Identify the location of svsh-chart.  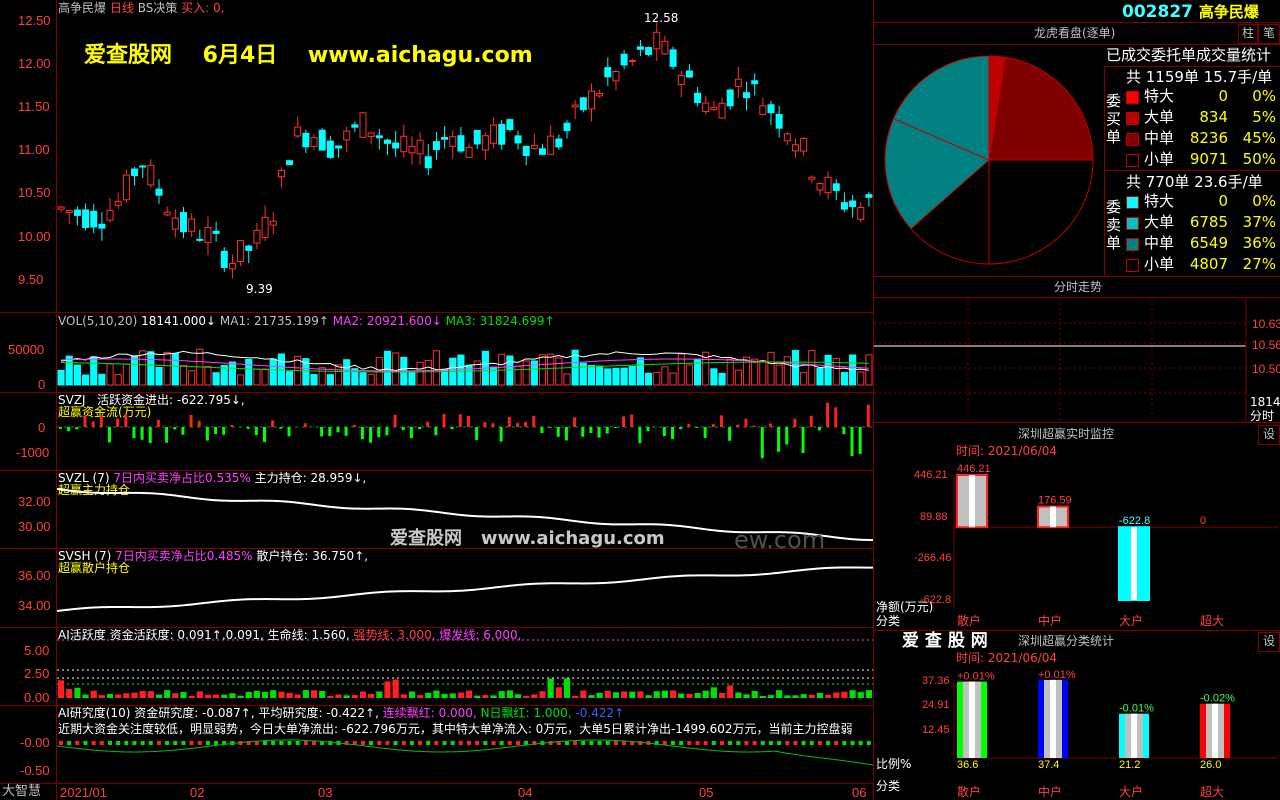
(465, 588).